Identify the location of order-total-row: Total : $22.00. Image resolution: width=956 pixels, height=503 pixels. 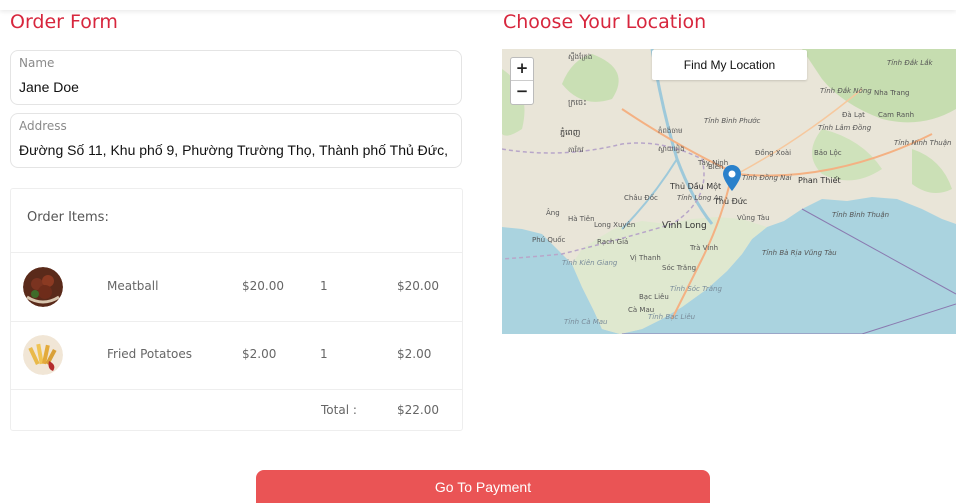
(236, 410).